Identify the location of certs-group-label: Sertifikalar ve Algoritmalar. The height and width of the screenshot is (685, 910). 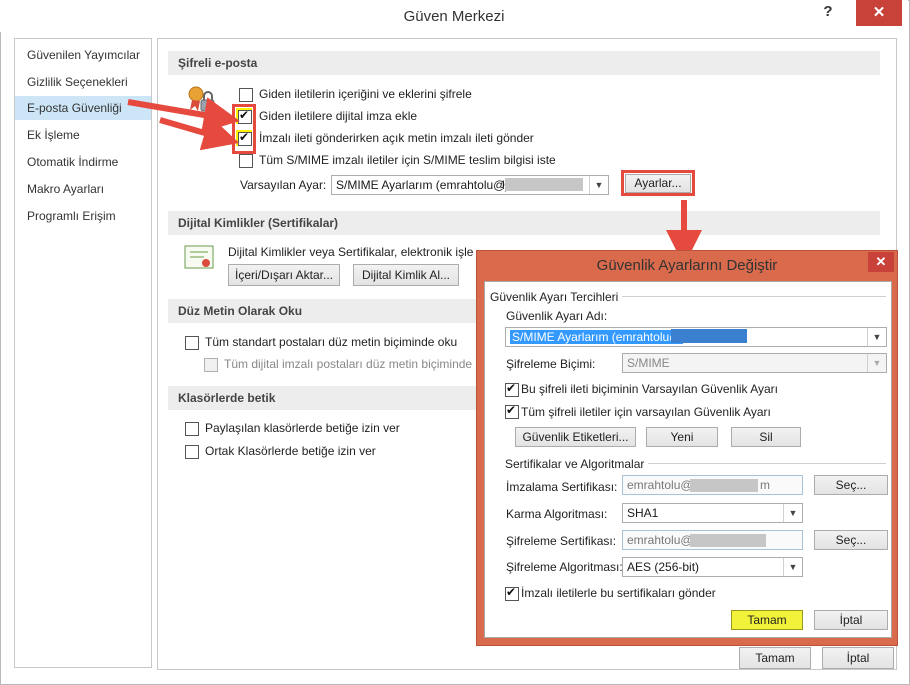
(577, 464).